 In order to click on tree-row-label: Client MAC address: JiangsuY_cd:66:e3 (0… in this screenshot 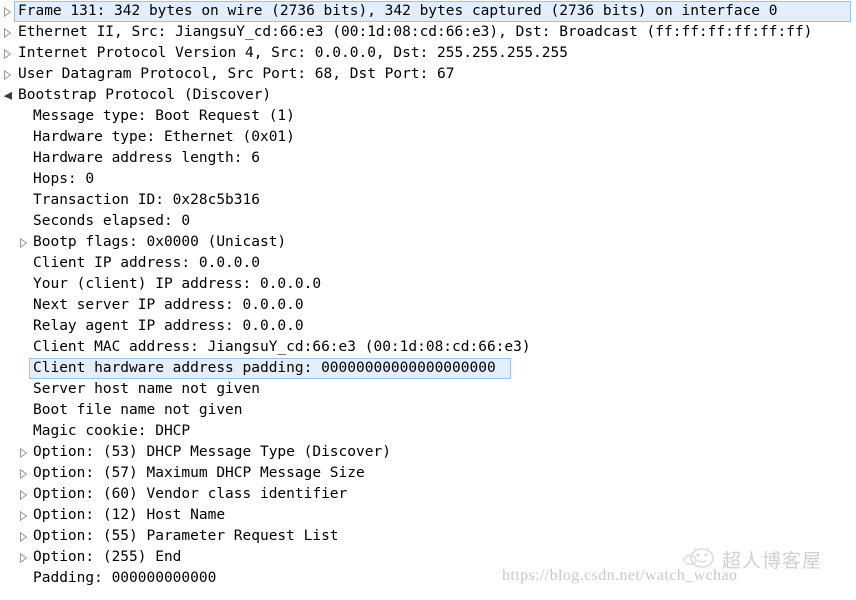, I will do `click(282, 347)`.